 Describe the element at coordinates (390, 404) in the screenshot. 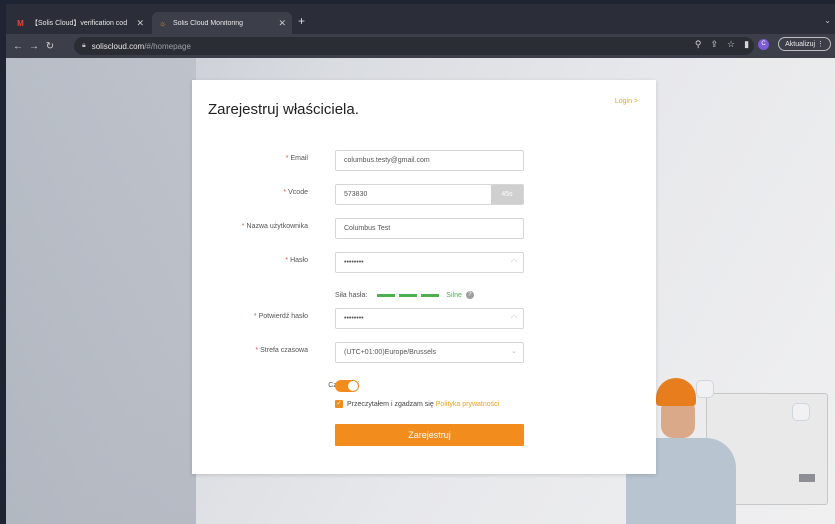

I see `agree-text: Przeczytałem i zgadzam się` at that location.